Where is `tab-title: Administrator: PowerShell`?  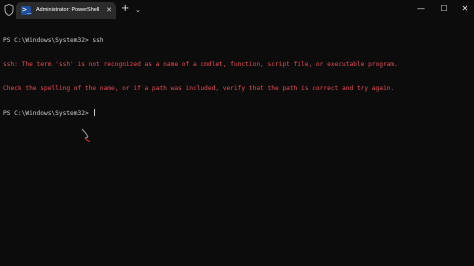 tab-title: Administrator: PowerShell is located at coordinates (68, 10).